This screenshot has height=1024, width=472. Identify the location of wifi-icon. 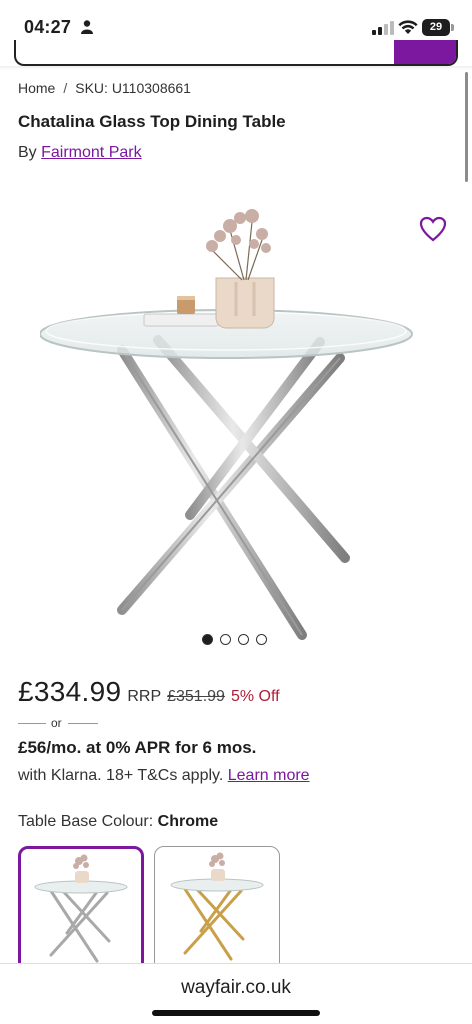
(408, 27).